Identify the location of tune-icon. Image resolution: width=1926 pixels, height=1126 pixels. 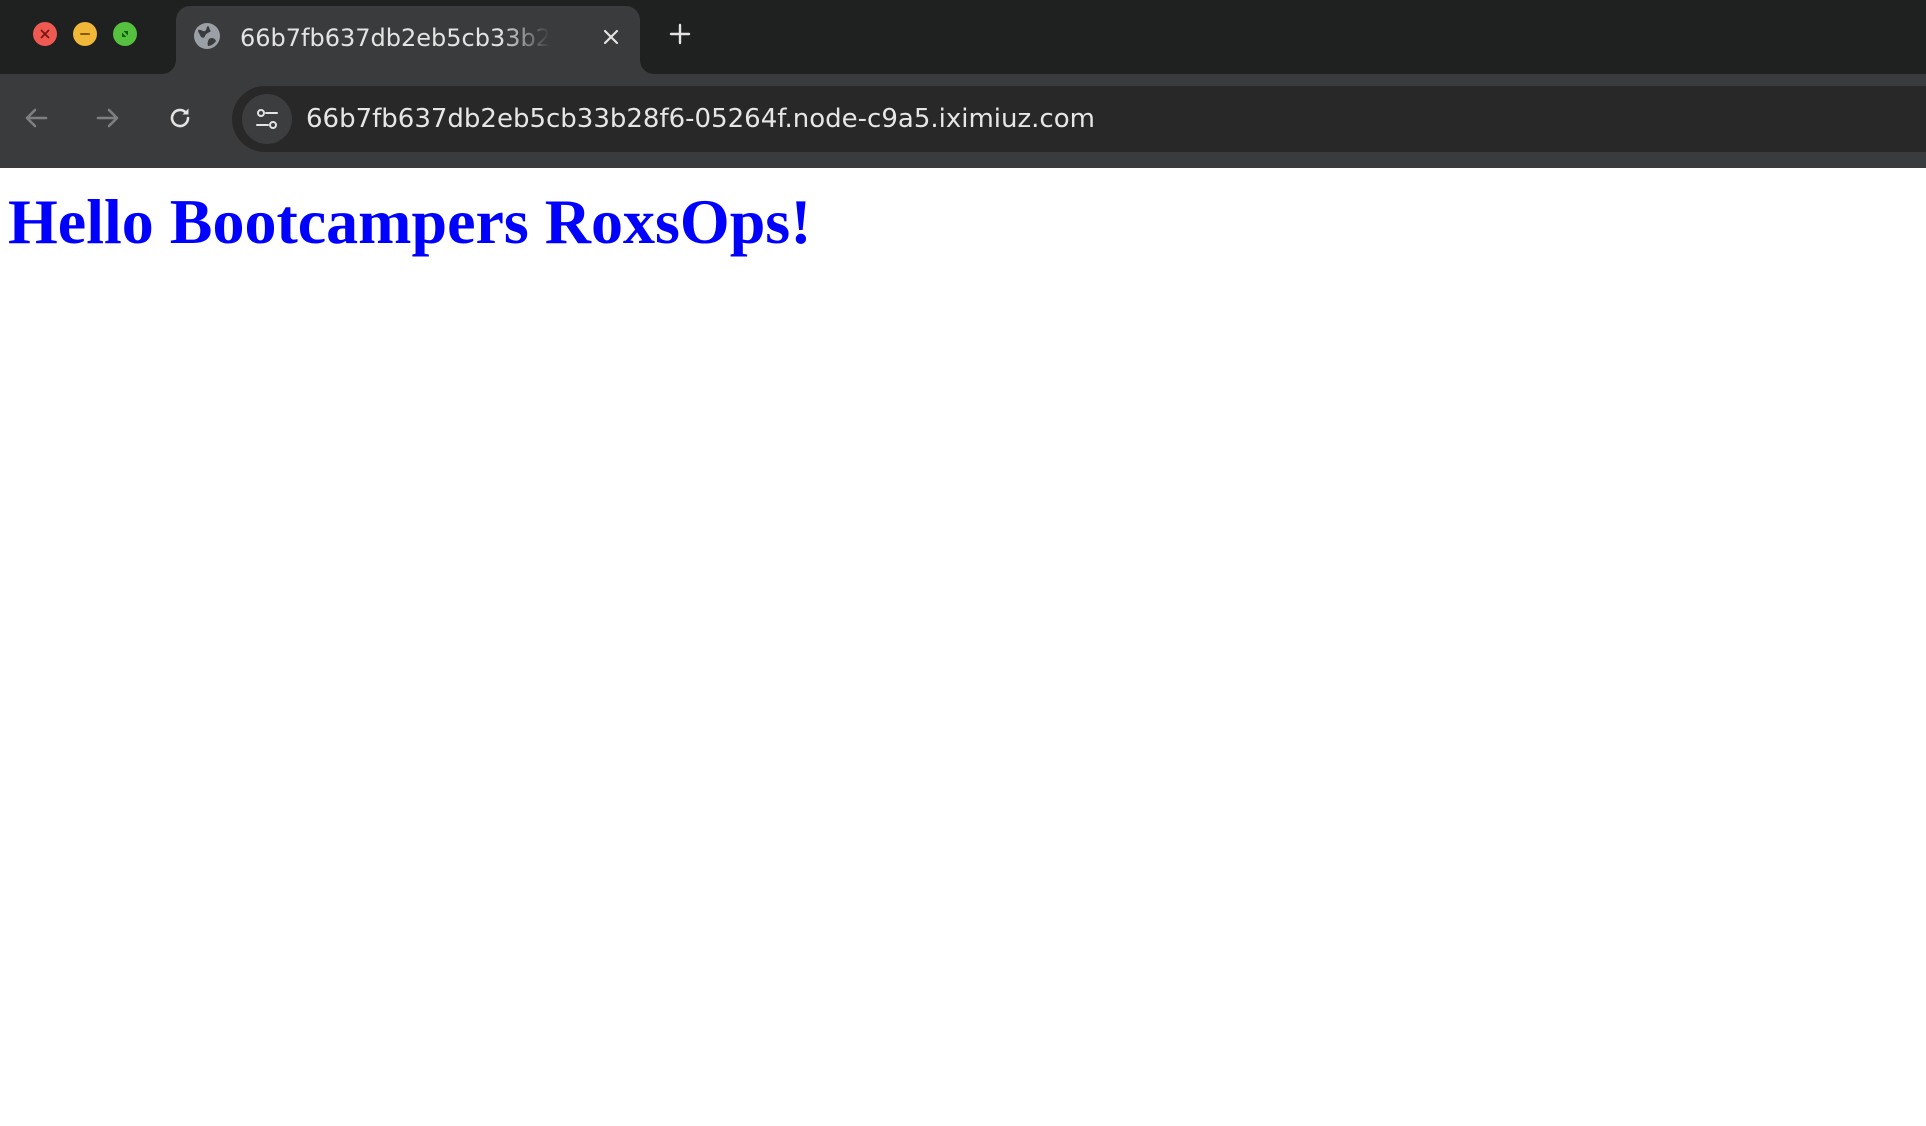
(267, 119).